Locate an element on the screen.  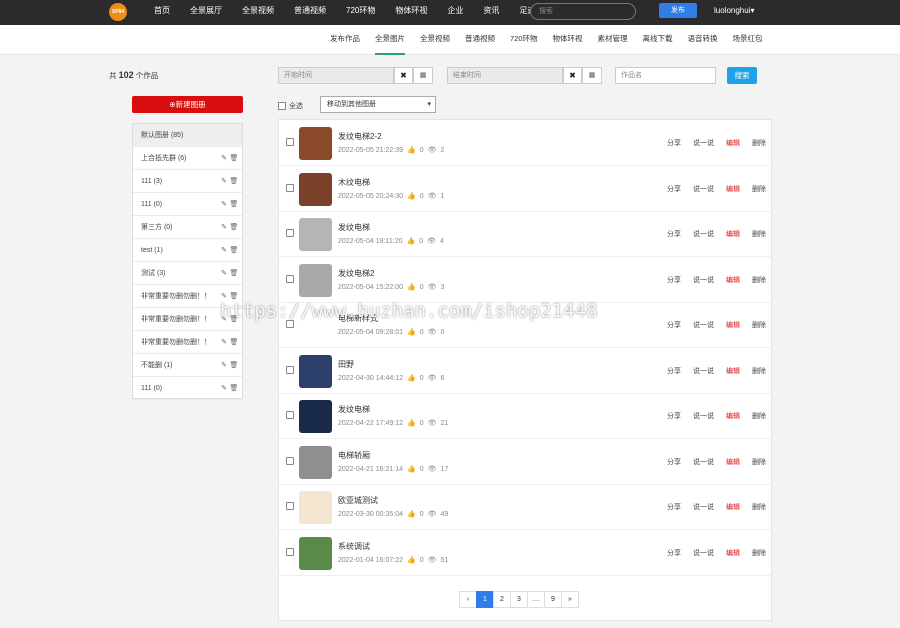
clear-end-date-button: ✖ is located at coordinates (572, 75).